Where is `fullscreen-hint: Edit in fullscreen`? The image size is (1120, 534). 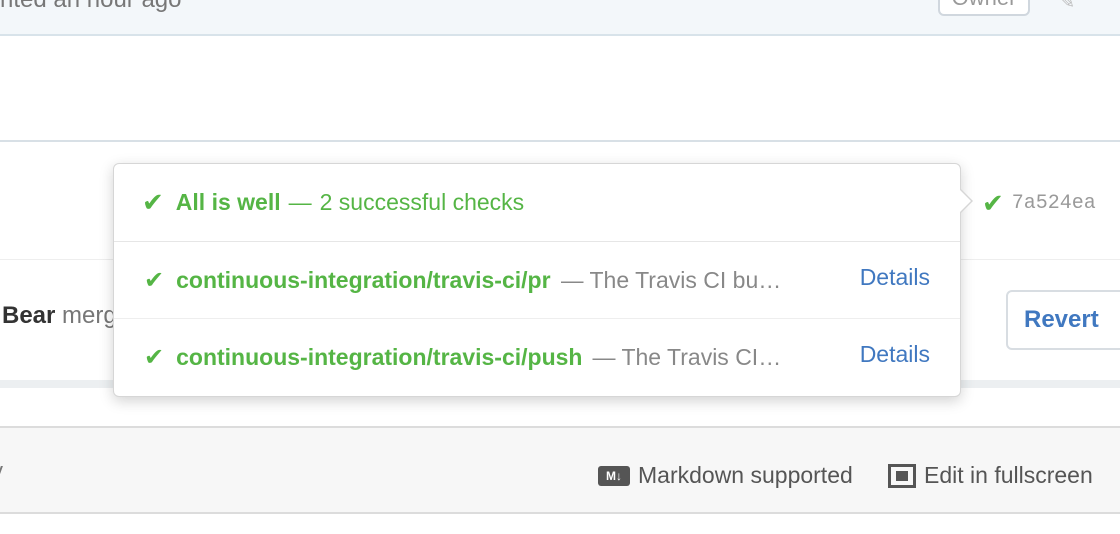
fullscreen-hint: Edit in fullscreen is located at coordinates (990, 475).